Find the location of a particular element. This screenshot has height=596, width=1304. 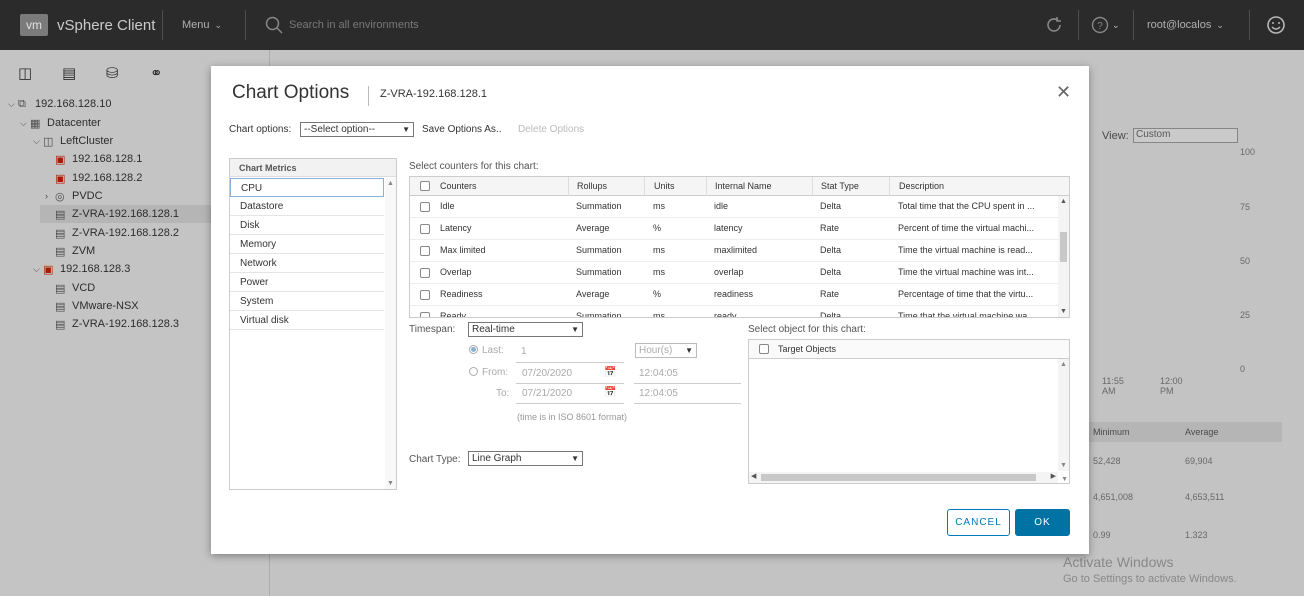

column-stat-type: Stat Type is located at coordinates (850, 186).